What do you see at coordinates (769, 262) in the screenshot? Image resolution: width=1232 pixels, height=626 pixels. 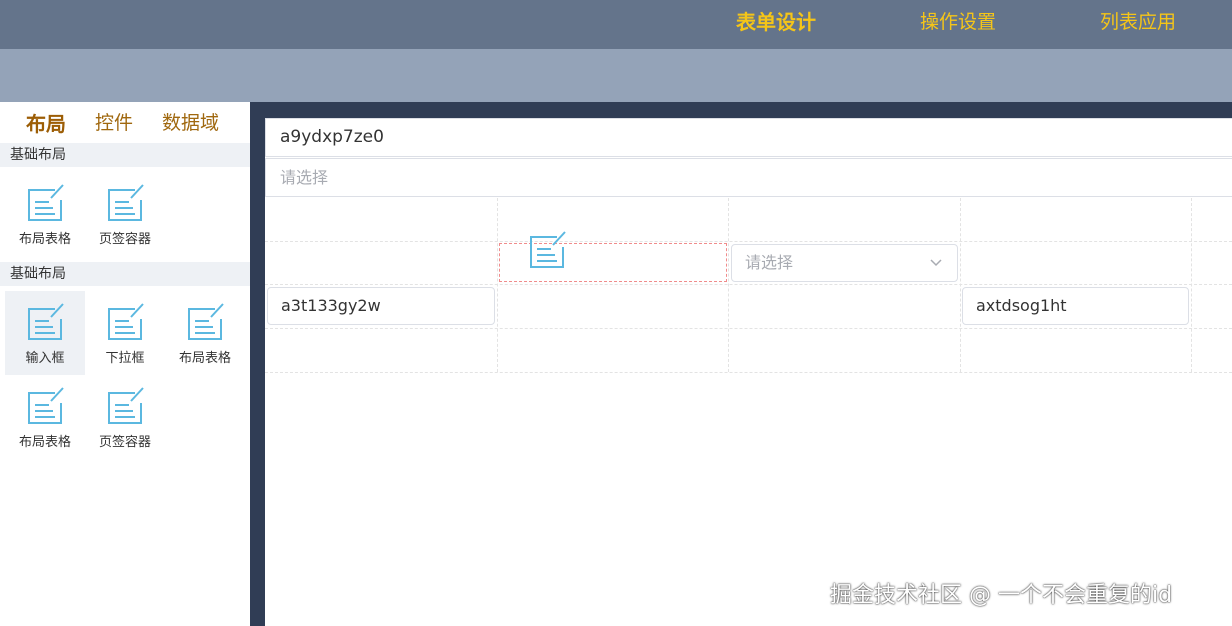 I see `grid-select-placeholder: 请选择` at bounding box center [769, 262].